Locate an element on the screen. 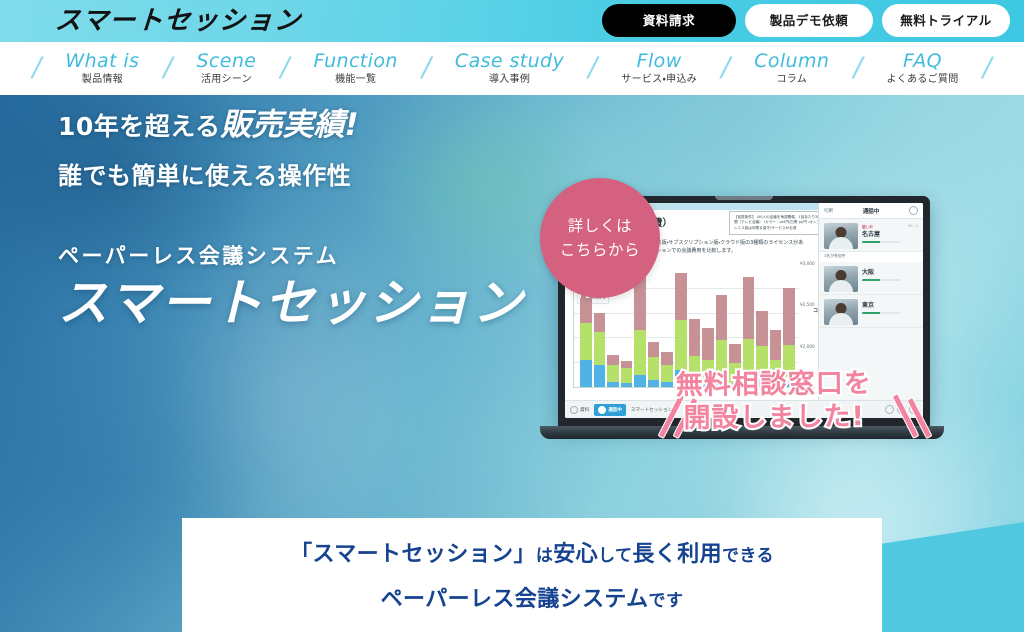  toolbar-chip-label: 資料 is located at coordinates (585, 410).